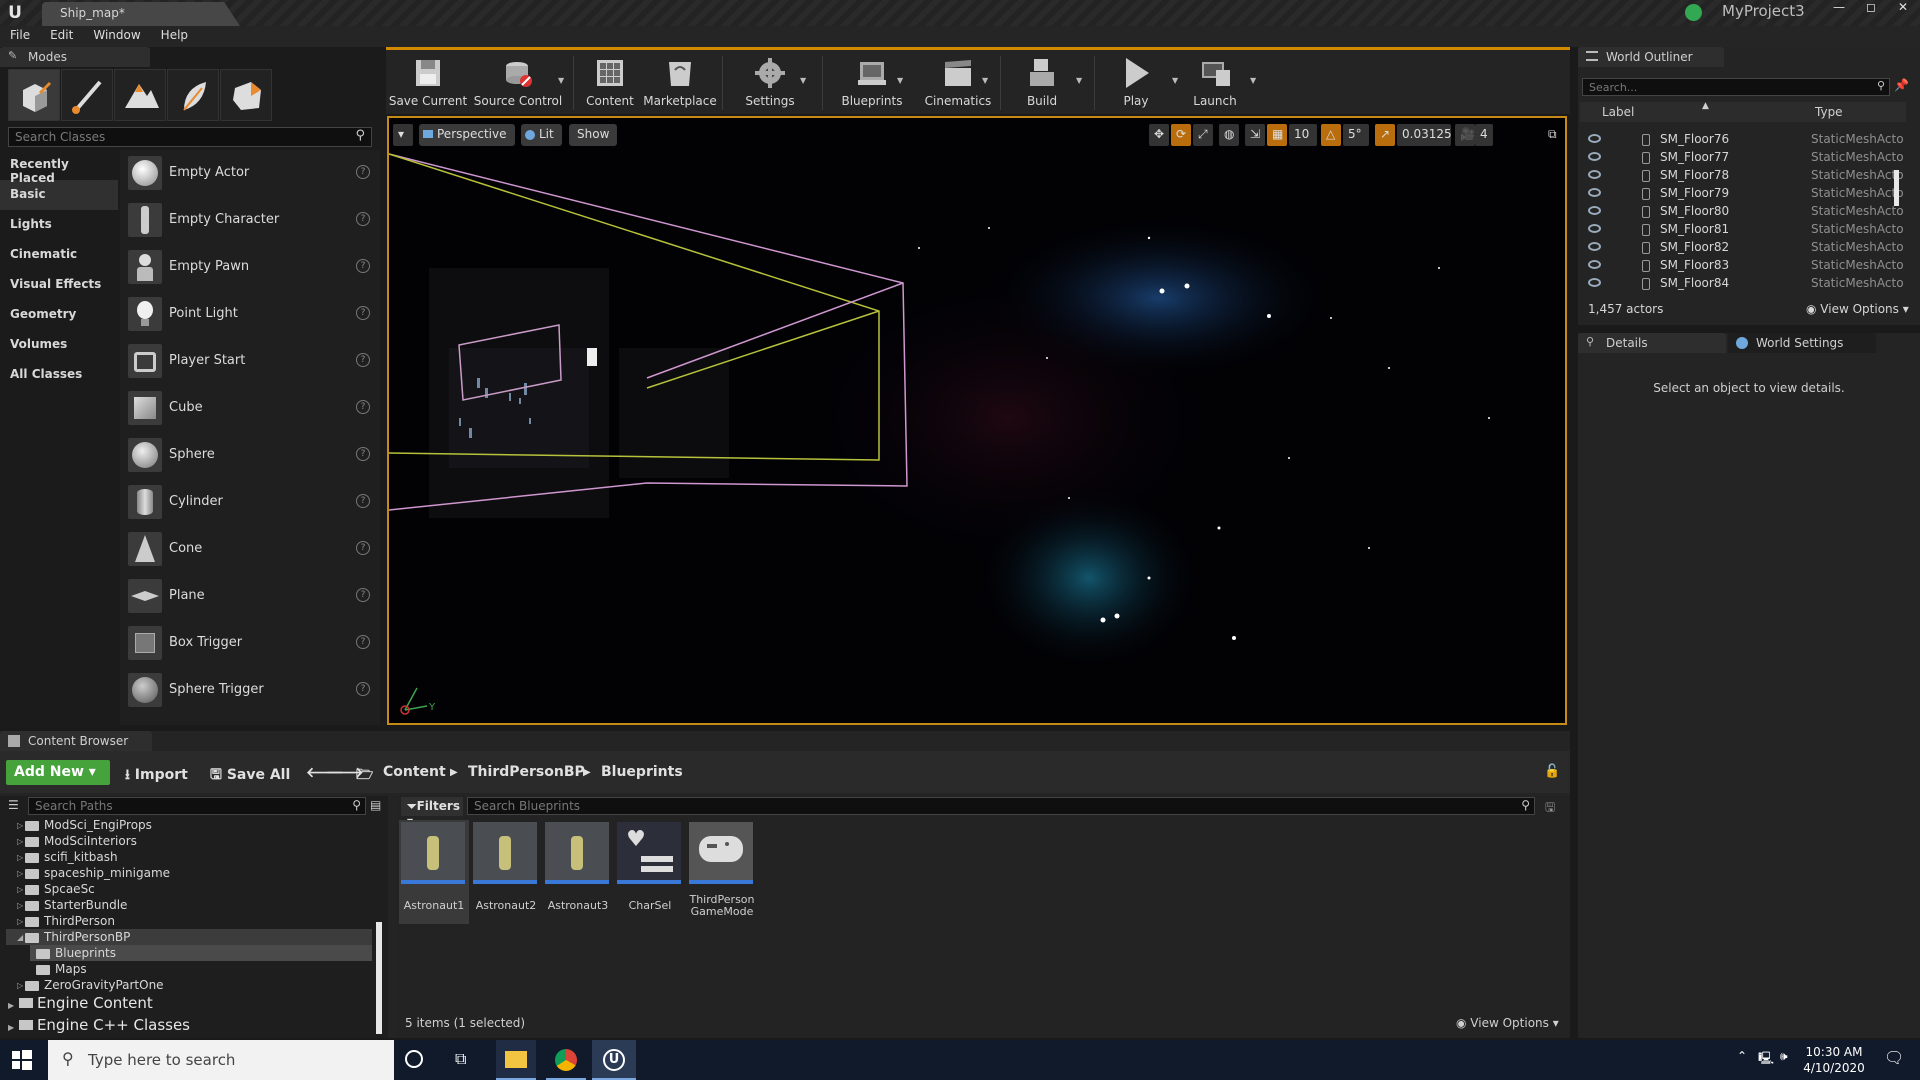 The image size is (1920, 1080). What do you see at coordinates (70, 921) in the screenshot?
I see `folder-item: ThirdPerson` at bounding box center [70, 921].